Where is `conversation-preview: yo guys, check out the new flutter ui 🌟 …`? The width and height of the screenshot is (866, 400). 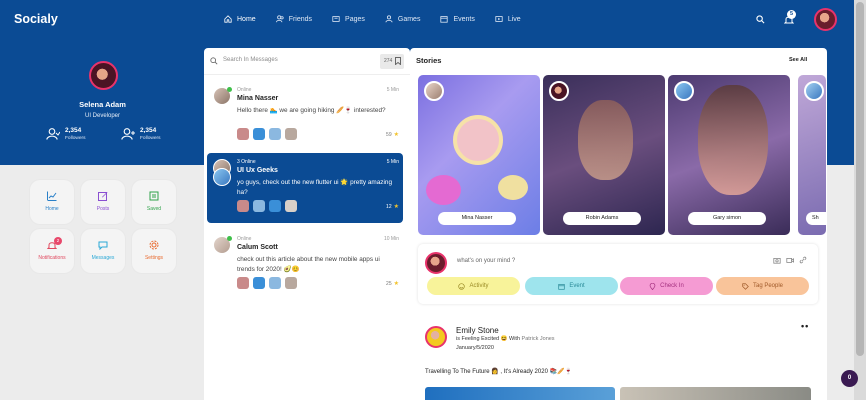 conversation-preview: yo guys, check out the new flutter ui 🌟 … is located at coordinates (315, 187).